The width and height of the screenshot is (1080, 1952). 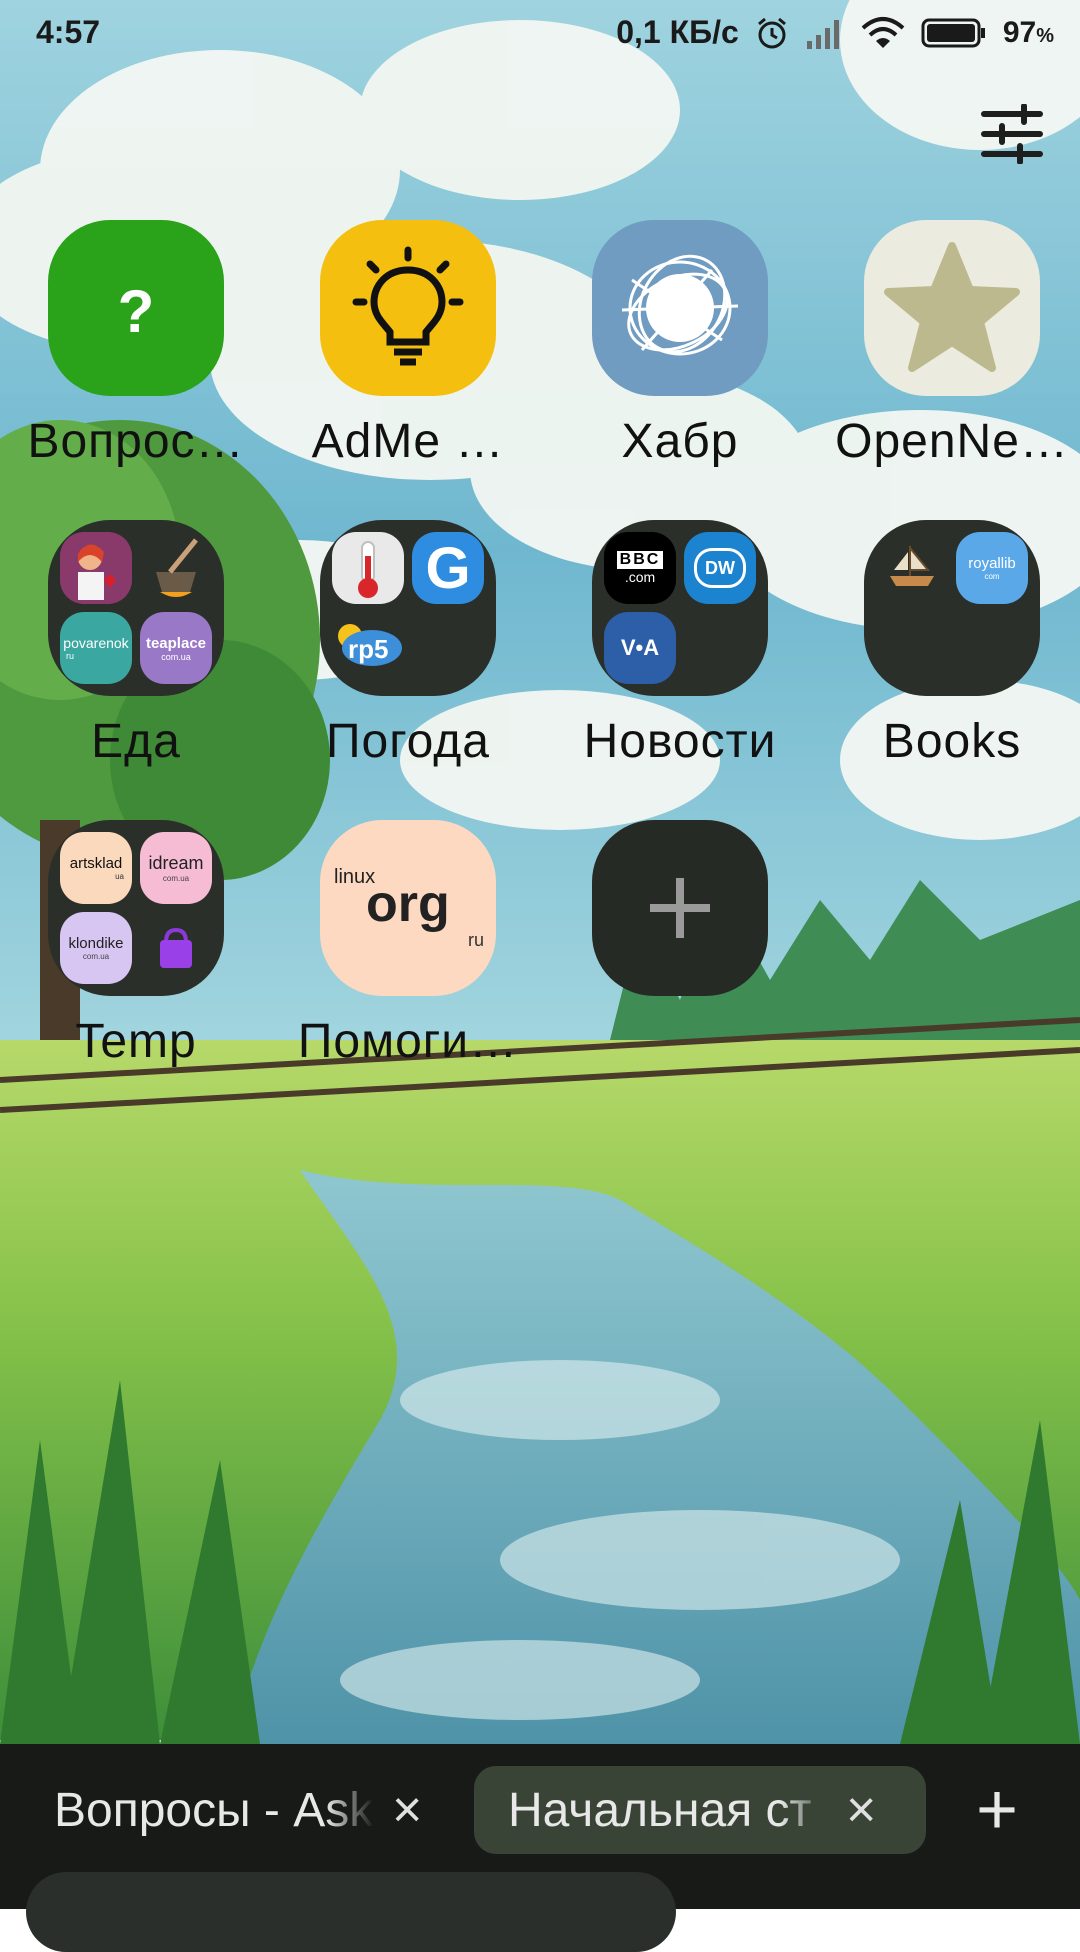 I want to click on sliders-icon, so click(x=1012, y=134).